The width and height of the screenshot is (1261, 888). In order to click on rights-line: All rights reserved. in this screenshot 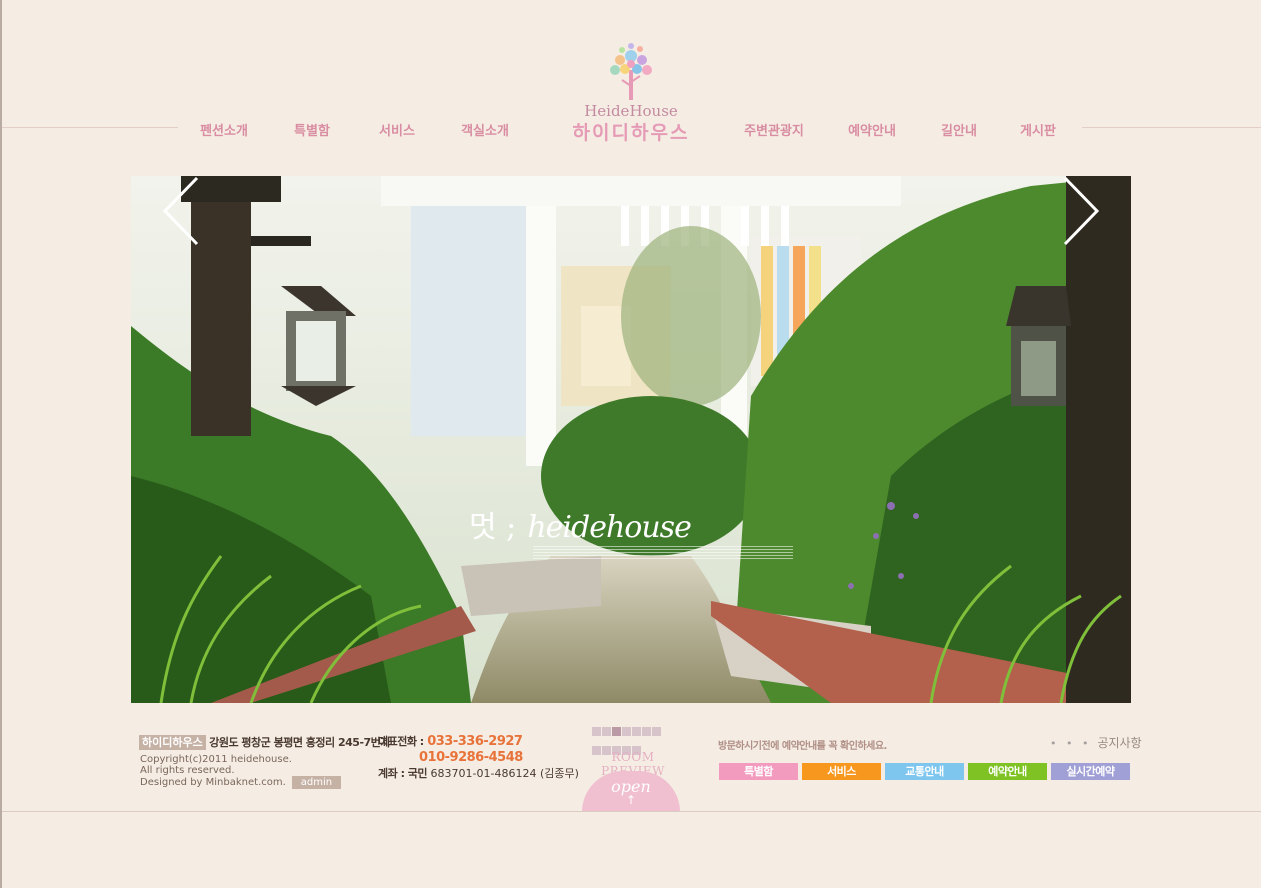, I will do `click(187, 770)`.